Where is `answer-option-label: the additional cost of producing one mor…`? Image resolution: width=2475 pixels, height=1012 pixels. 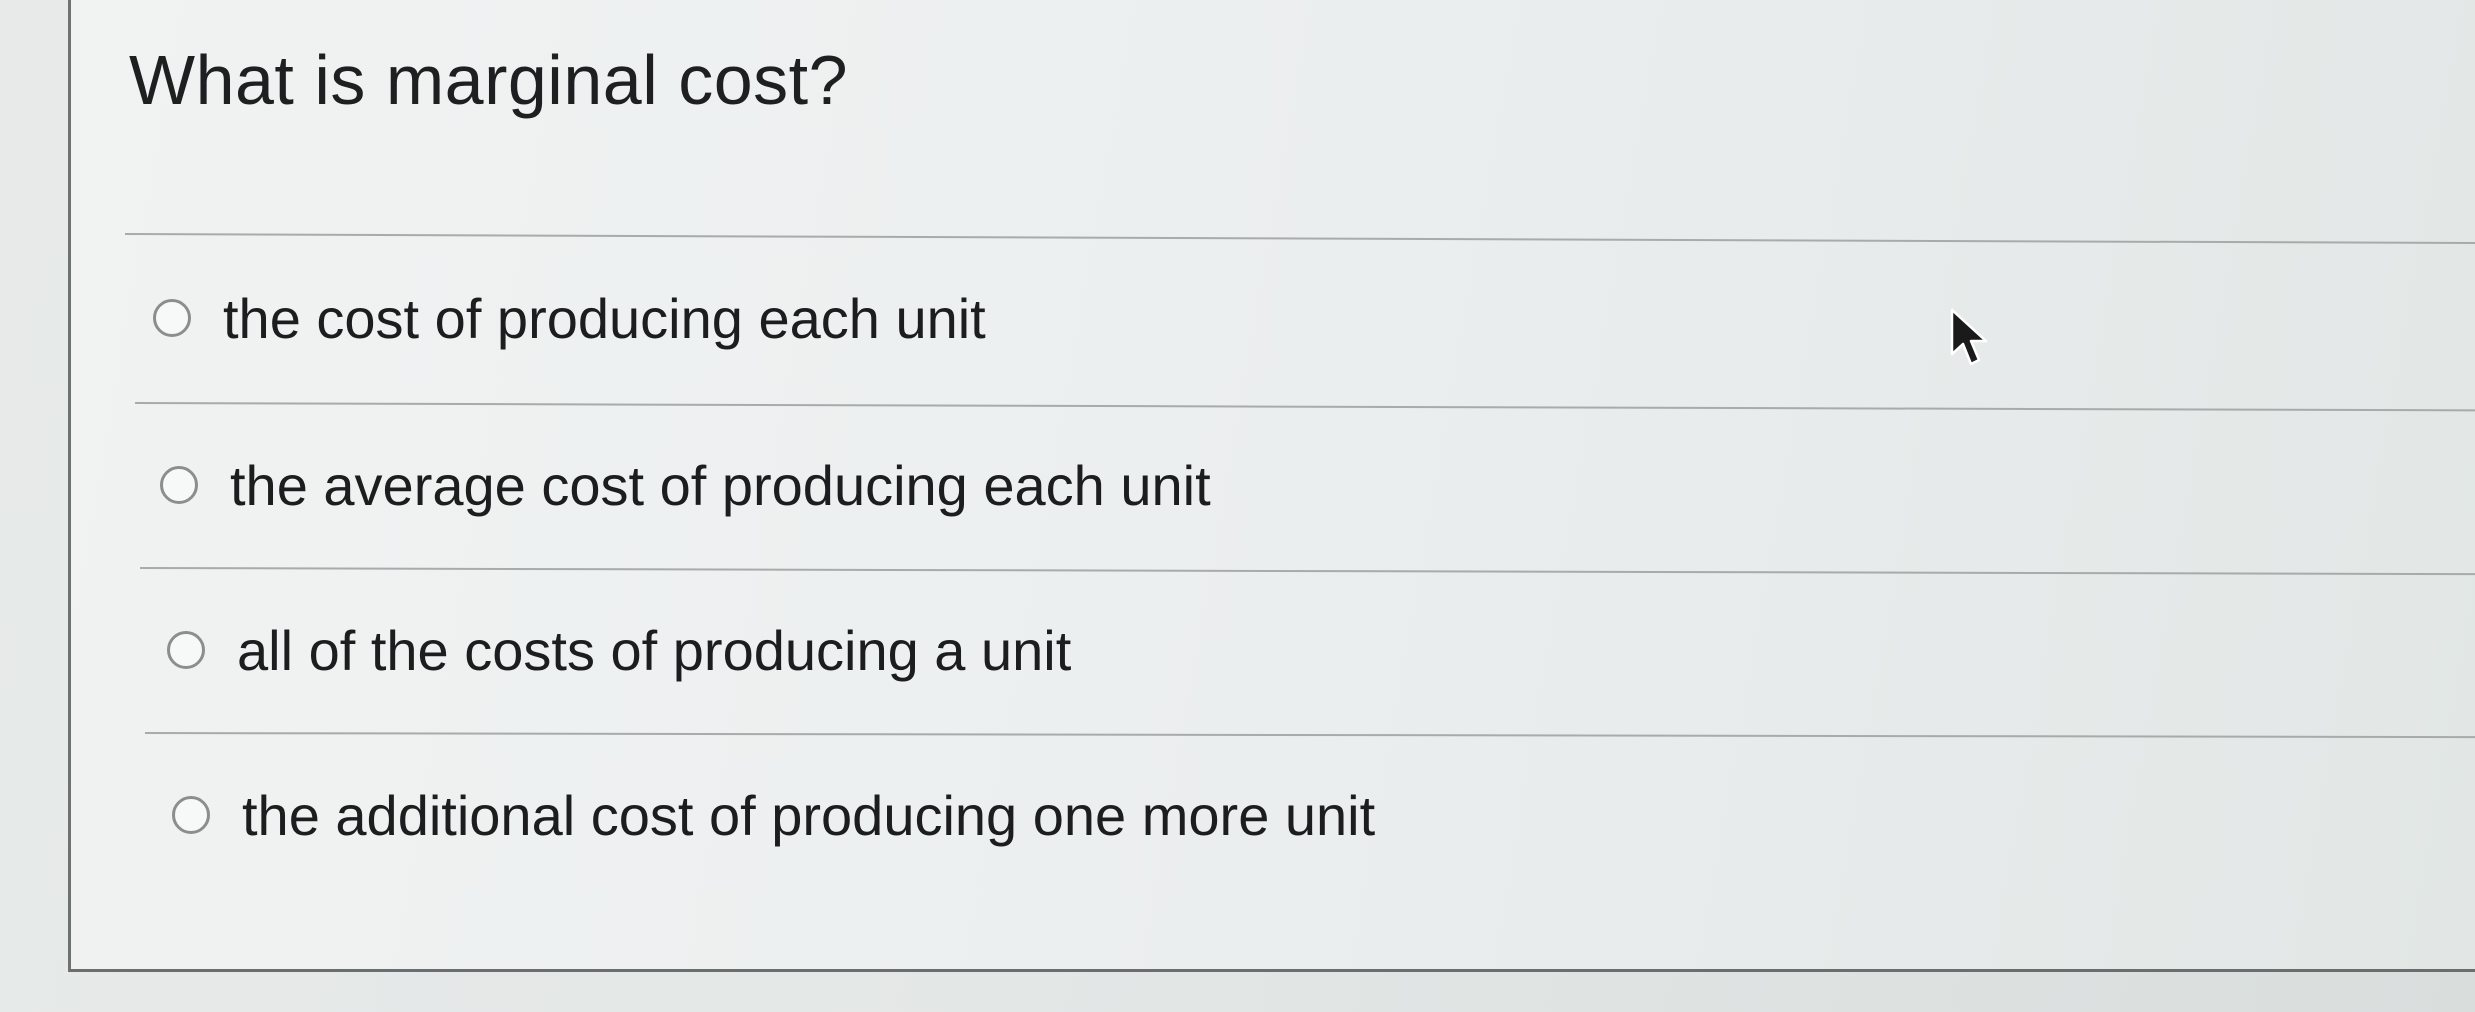
answer-option-label: the additional cost of producing one mor… is located at coordinates (809, 815).